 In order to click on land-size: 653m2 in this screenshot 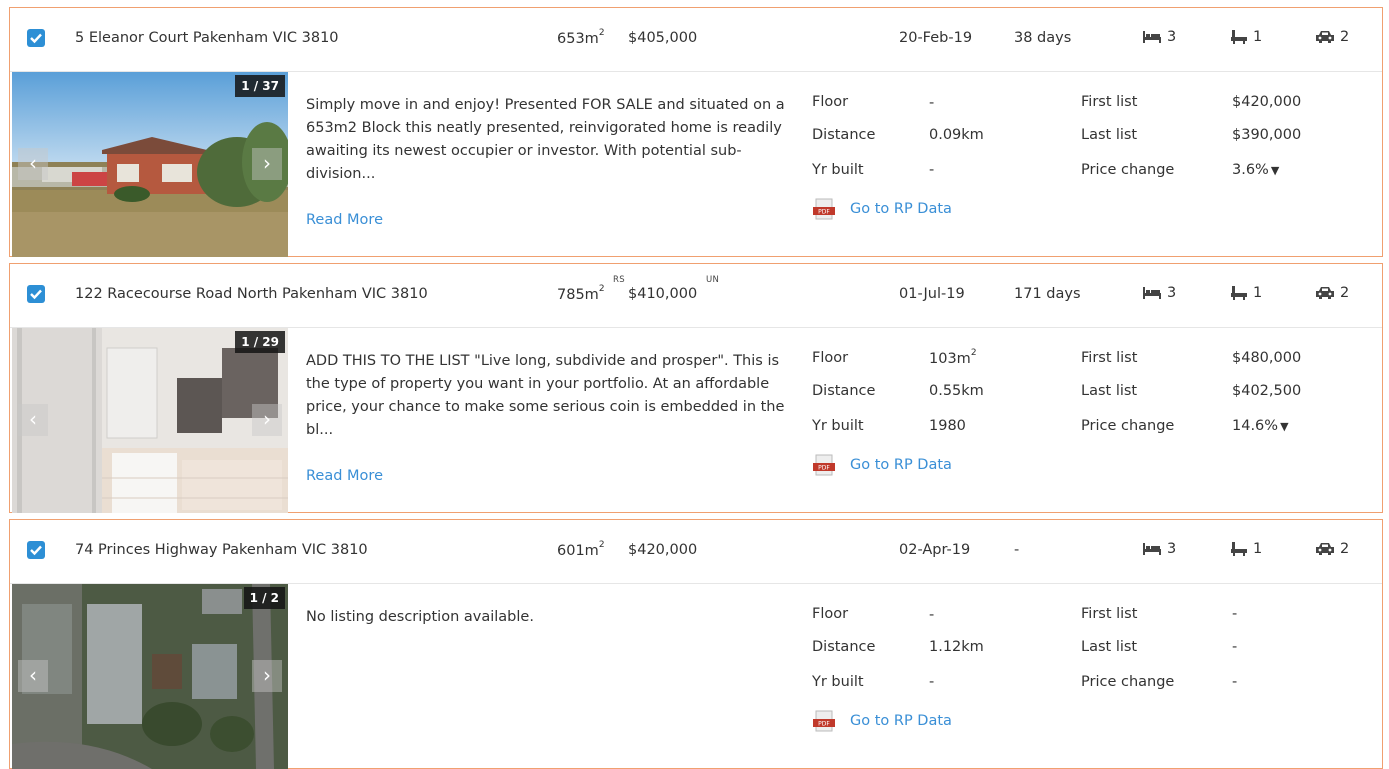, I will do `click(581, 37)`.